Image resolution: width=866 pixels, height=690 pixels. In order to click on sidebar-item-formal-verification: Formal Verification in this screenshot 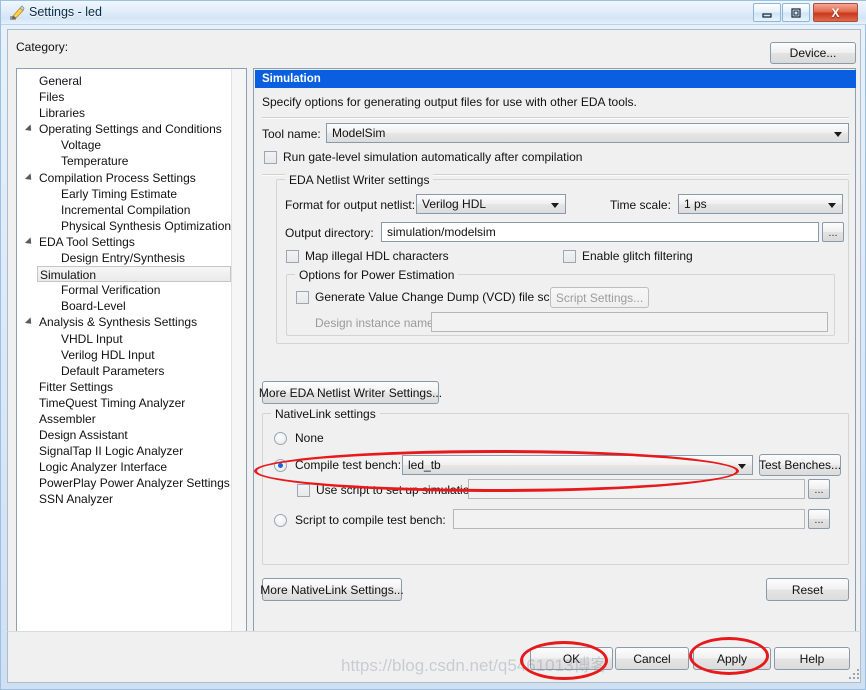, I will do `click(124, 290)`.